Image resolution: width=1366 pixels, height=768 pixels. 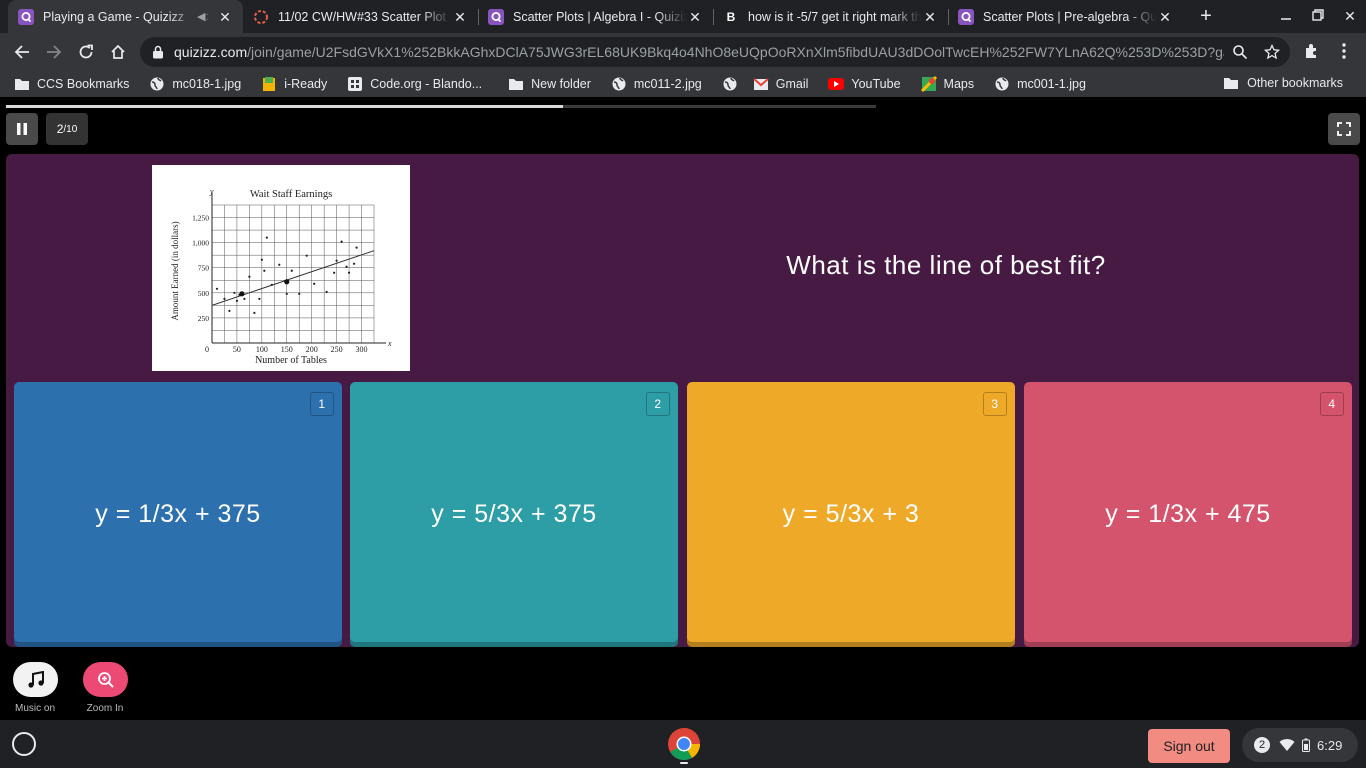 I want to click on music-toggle-button, so click(x=35, y=679).